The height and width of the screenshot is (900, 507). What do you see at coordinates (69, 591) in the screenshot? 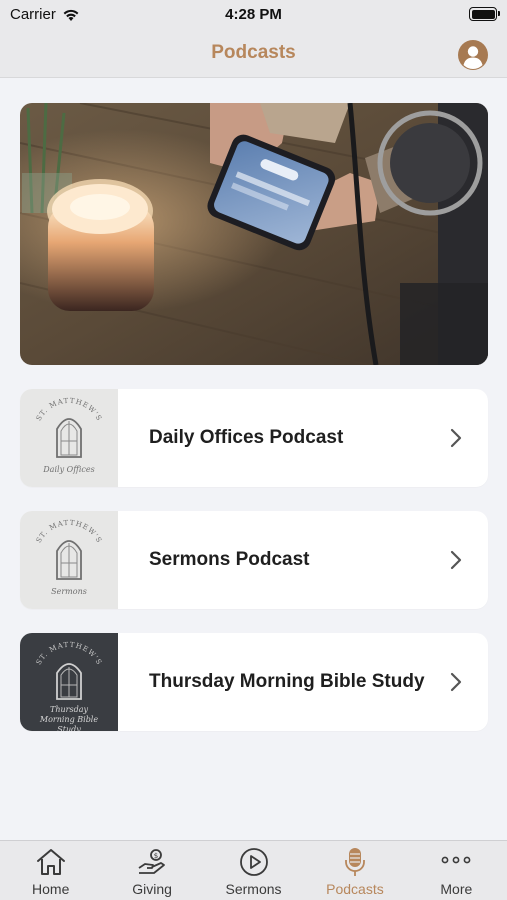
I see `thumbnail-caption: Sermons` at bounding box center [69, 591].